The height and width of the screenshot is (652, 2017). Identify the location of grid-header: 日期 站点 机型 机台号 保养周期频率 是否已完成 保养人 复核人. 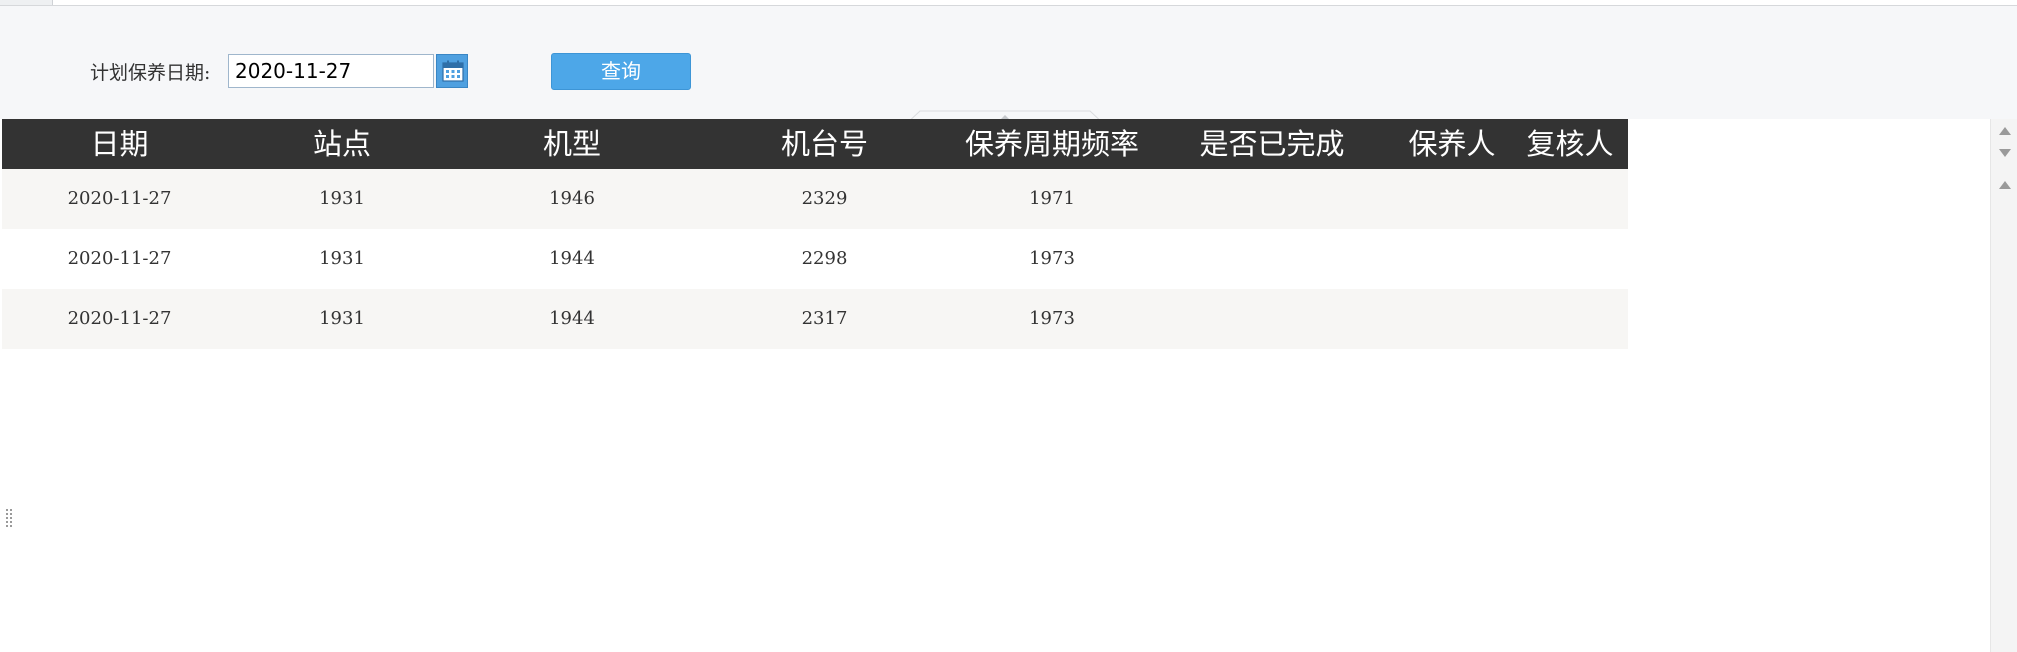
(815, 144).